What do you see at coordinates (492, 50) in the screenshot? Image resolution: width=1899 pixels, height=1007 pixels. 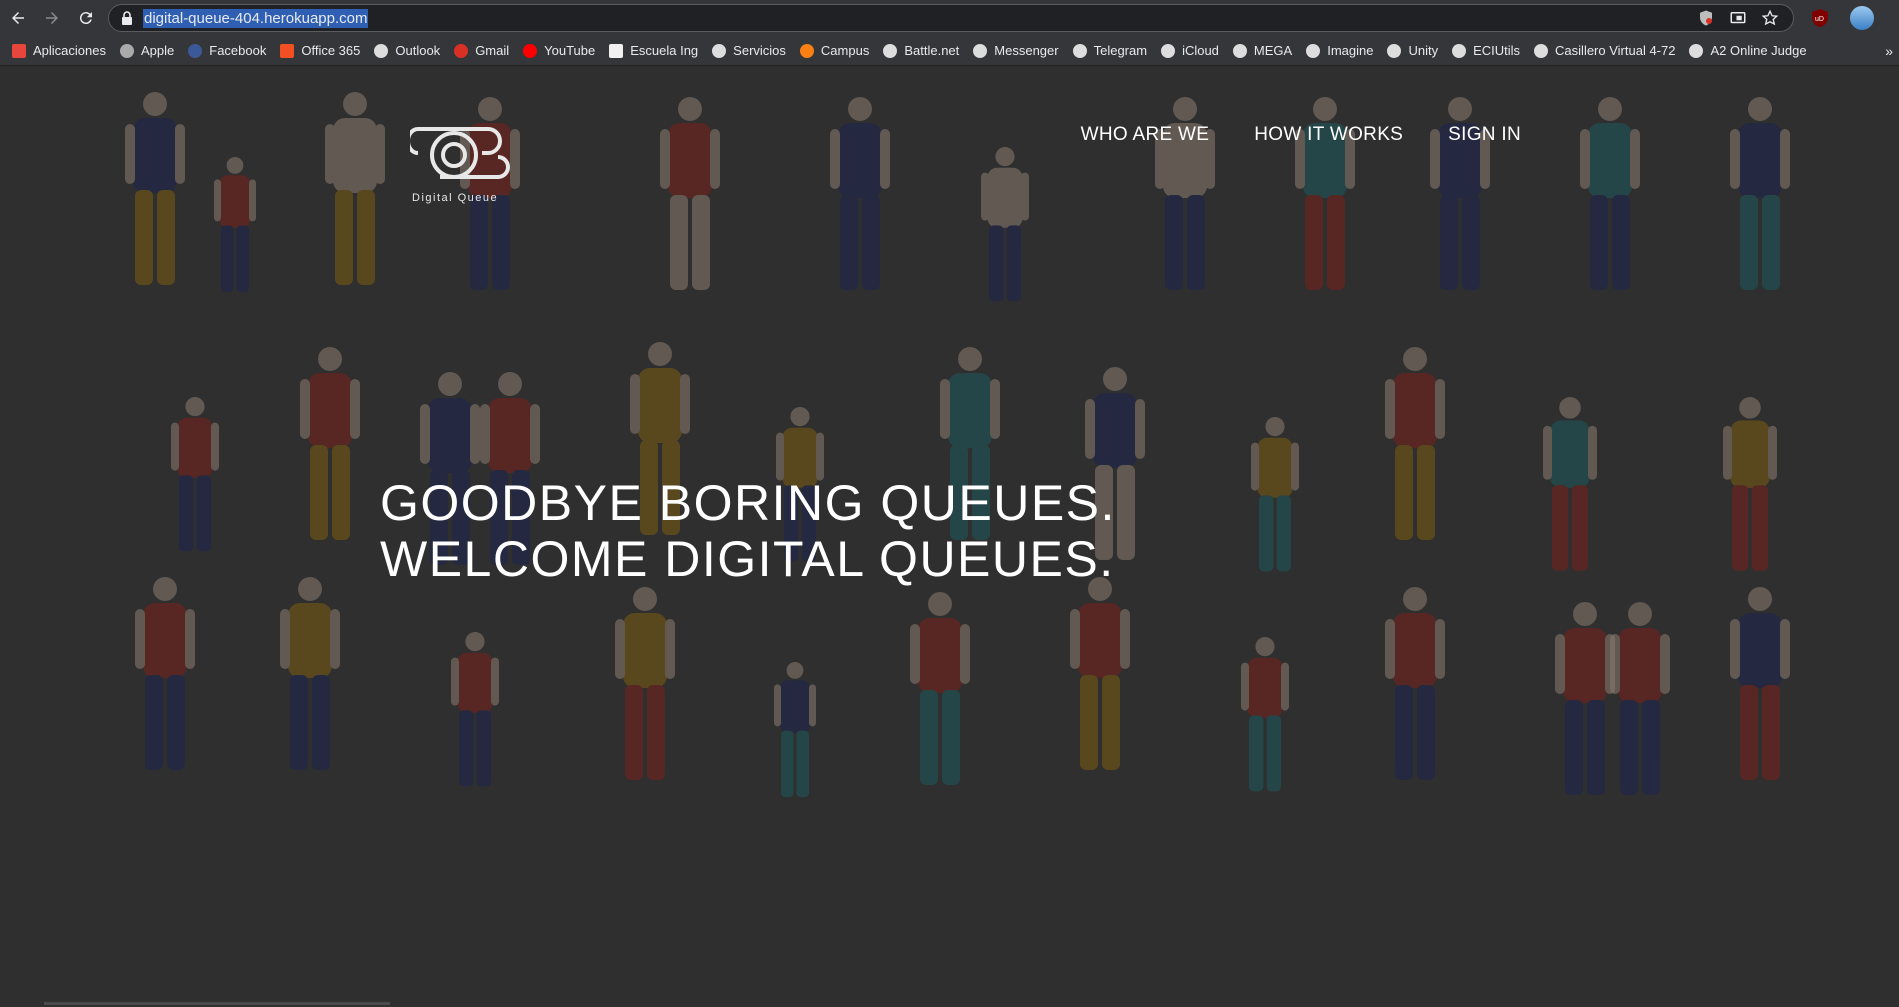 I see `bookmark-label: Gmail` at bounding box center [492, 50].